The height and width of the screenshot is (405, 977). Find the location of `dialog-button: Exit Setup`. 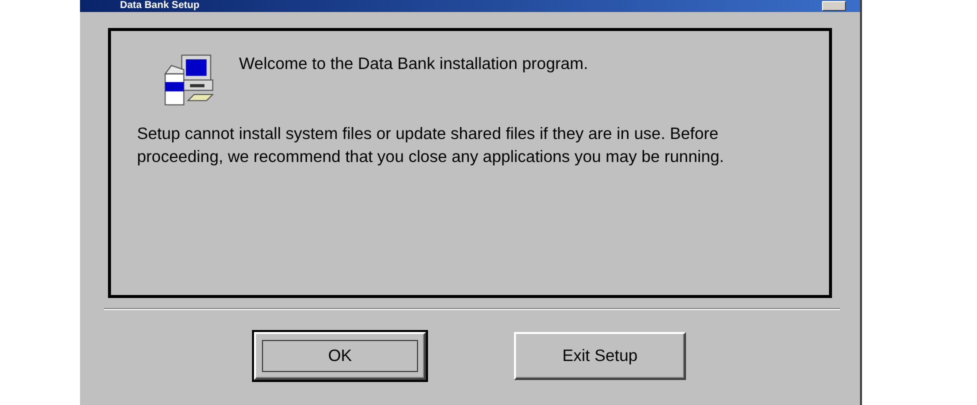

dialog-button: Exit Setup is located at coordinates (600, 356).